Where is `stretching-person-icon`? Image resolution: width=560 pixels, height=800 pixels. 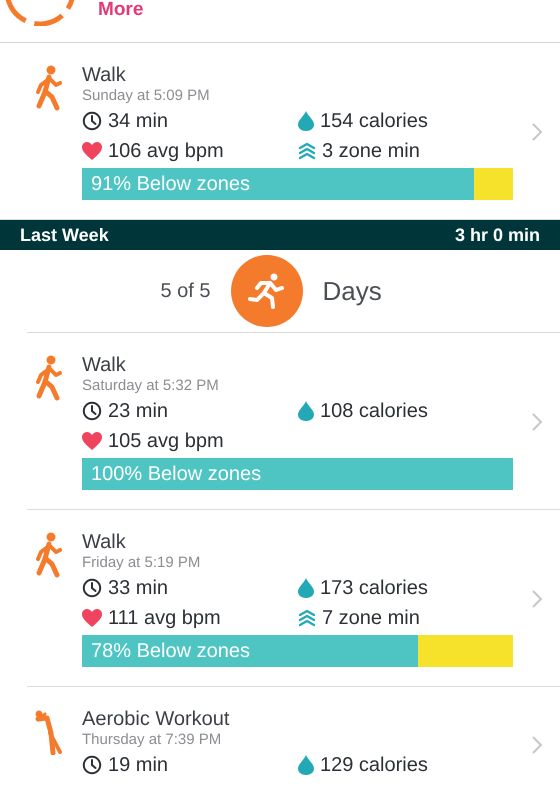
stretching-person-icon is located at coordinates (49, 732).